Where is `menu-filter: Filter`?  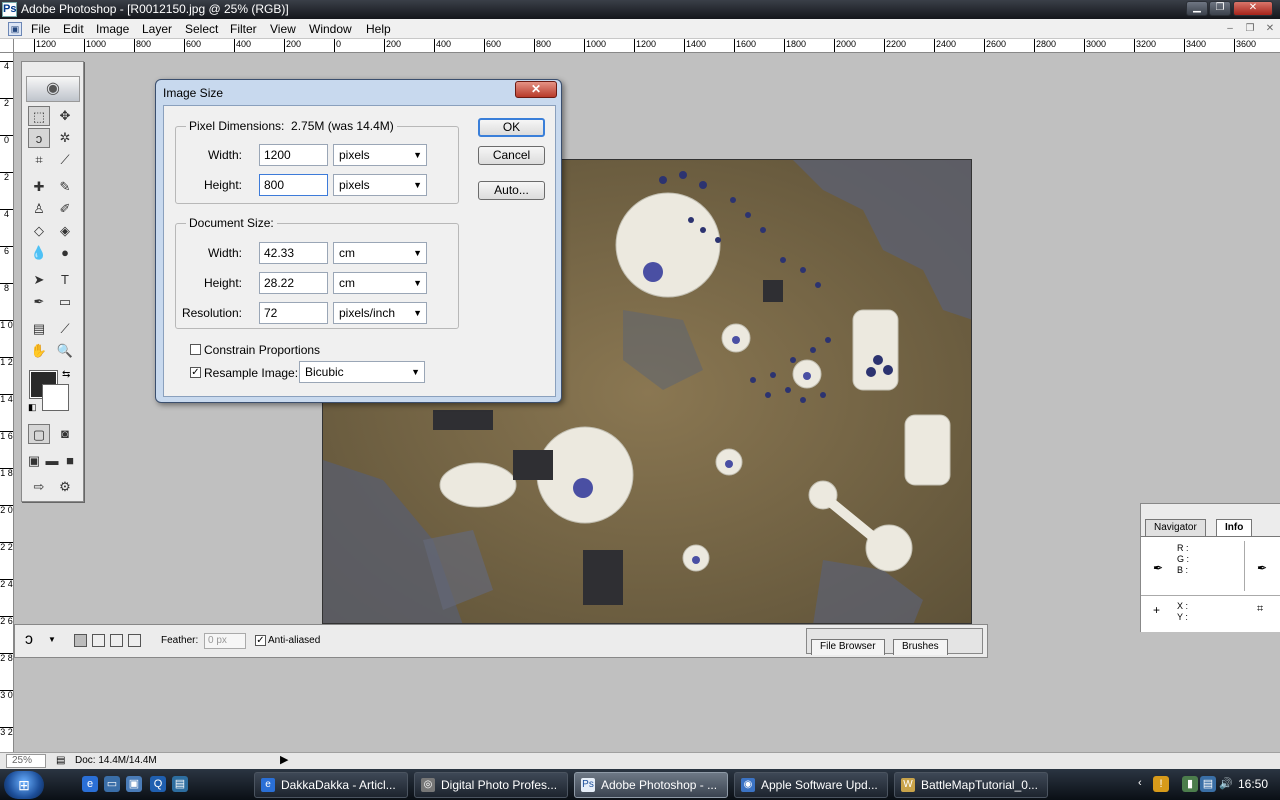 menu-filter: Filter is located at coordinates (243, 29).